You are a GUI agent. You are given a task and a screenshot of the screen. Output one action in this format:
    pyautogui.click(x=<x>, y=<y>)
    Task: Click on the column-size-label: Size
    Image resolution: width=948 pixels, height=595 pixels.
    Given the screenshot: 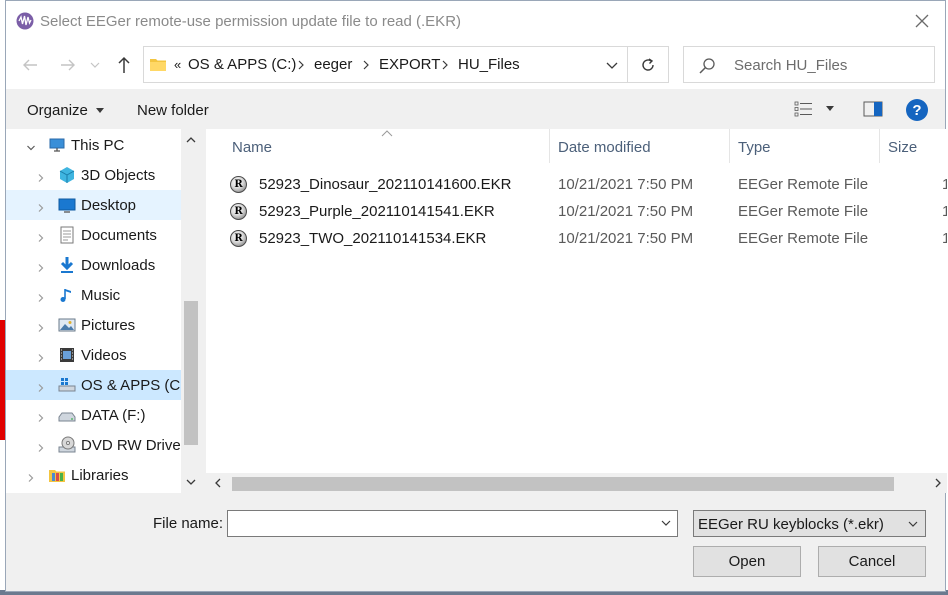 What is the action you would take?
    pyautogui.click(x=903, y=147)
    